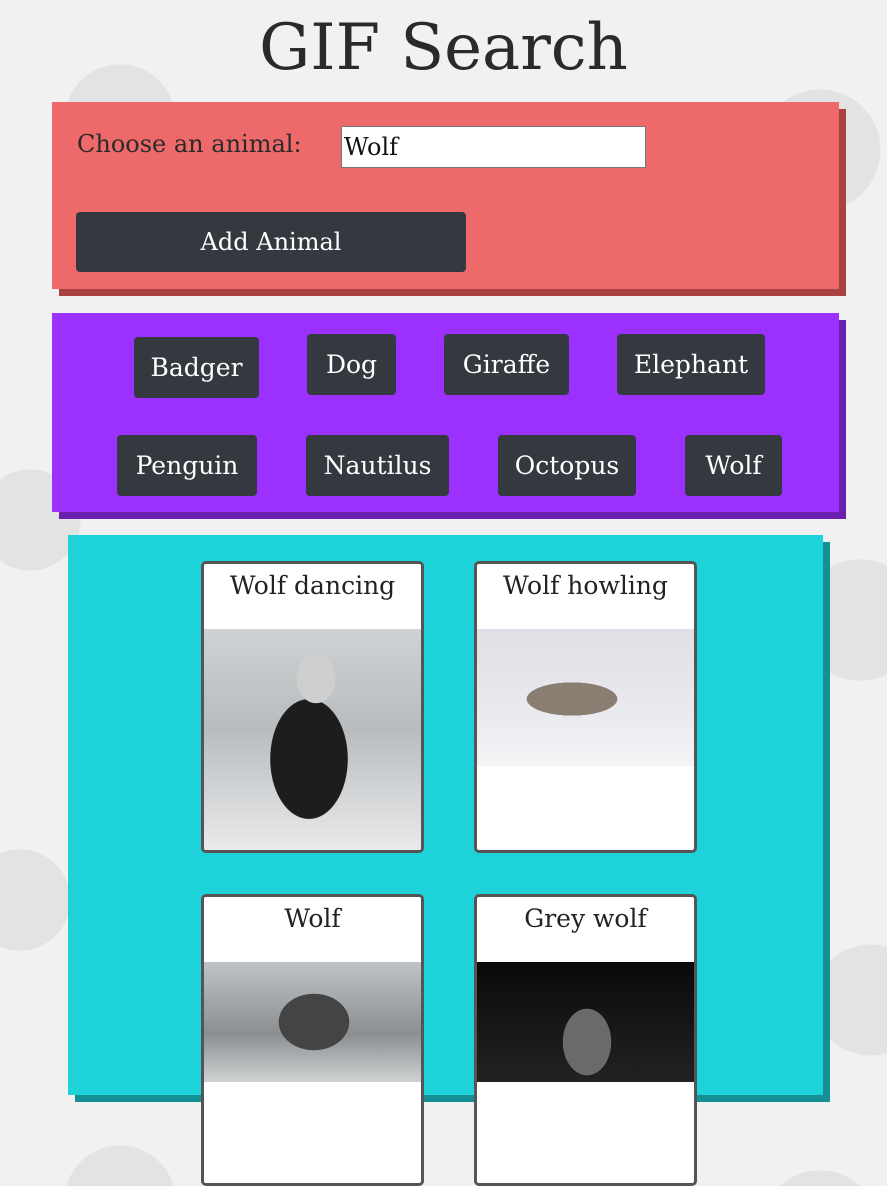 The height and width of the screenshot is (1186, 887). What do you see at coordinates (312, 585) in the screenshot?
I see `gif-title: Wolf dancing` at bounding box center [312, 585].